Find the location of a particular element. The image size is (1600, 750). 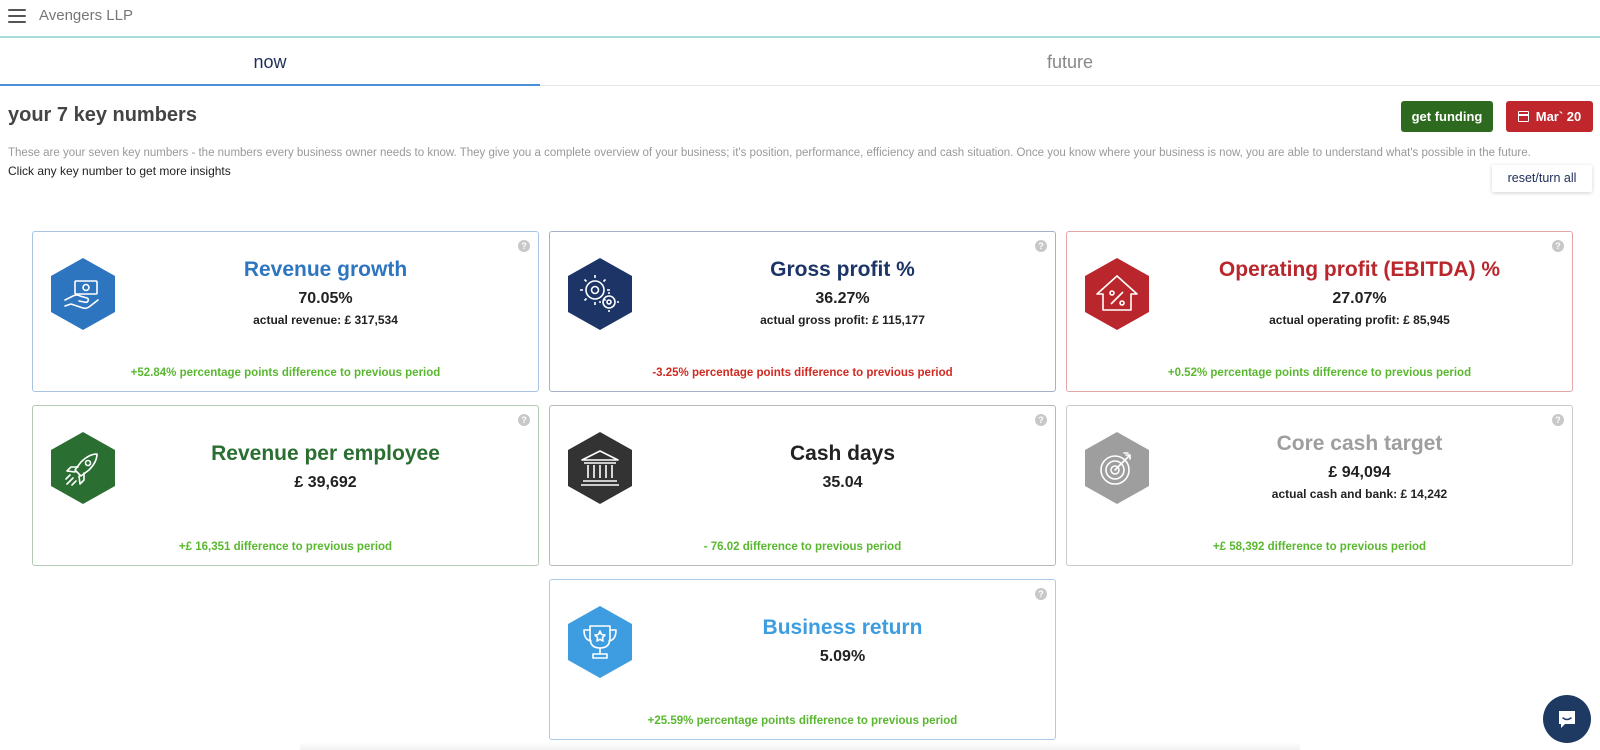

rocket-icon is located at coordinates (83, 468).